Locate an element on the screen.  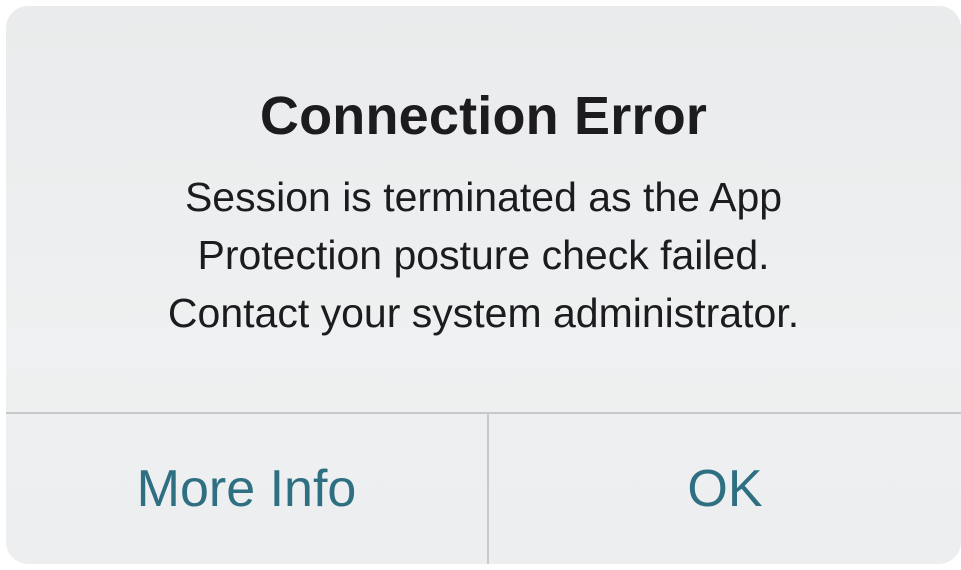
alert-message-line: Protection posture check failed. is located at coordinates (483, 255).